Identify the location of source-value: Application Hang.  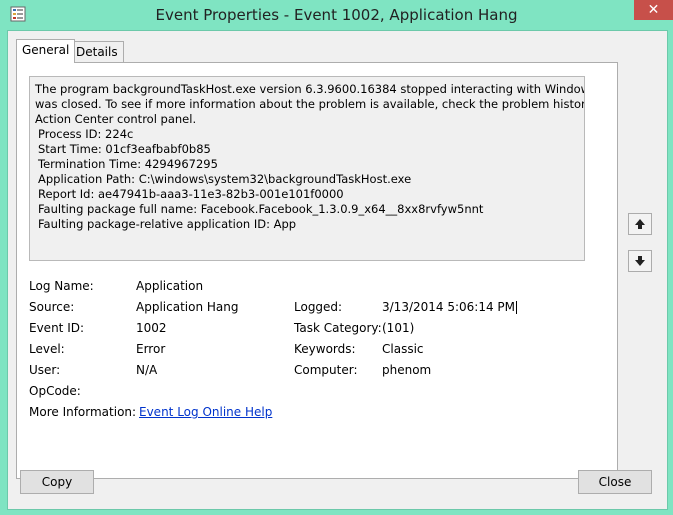
(187, 307).